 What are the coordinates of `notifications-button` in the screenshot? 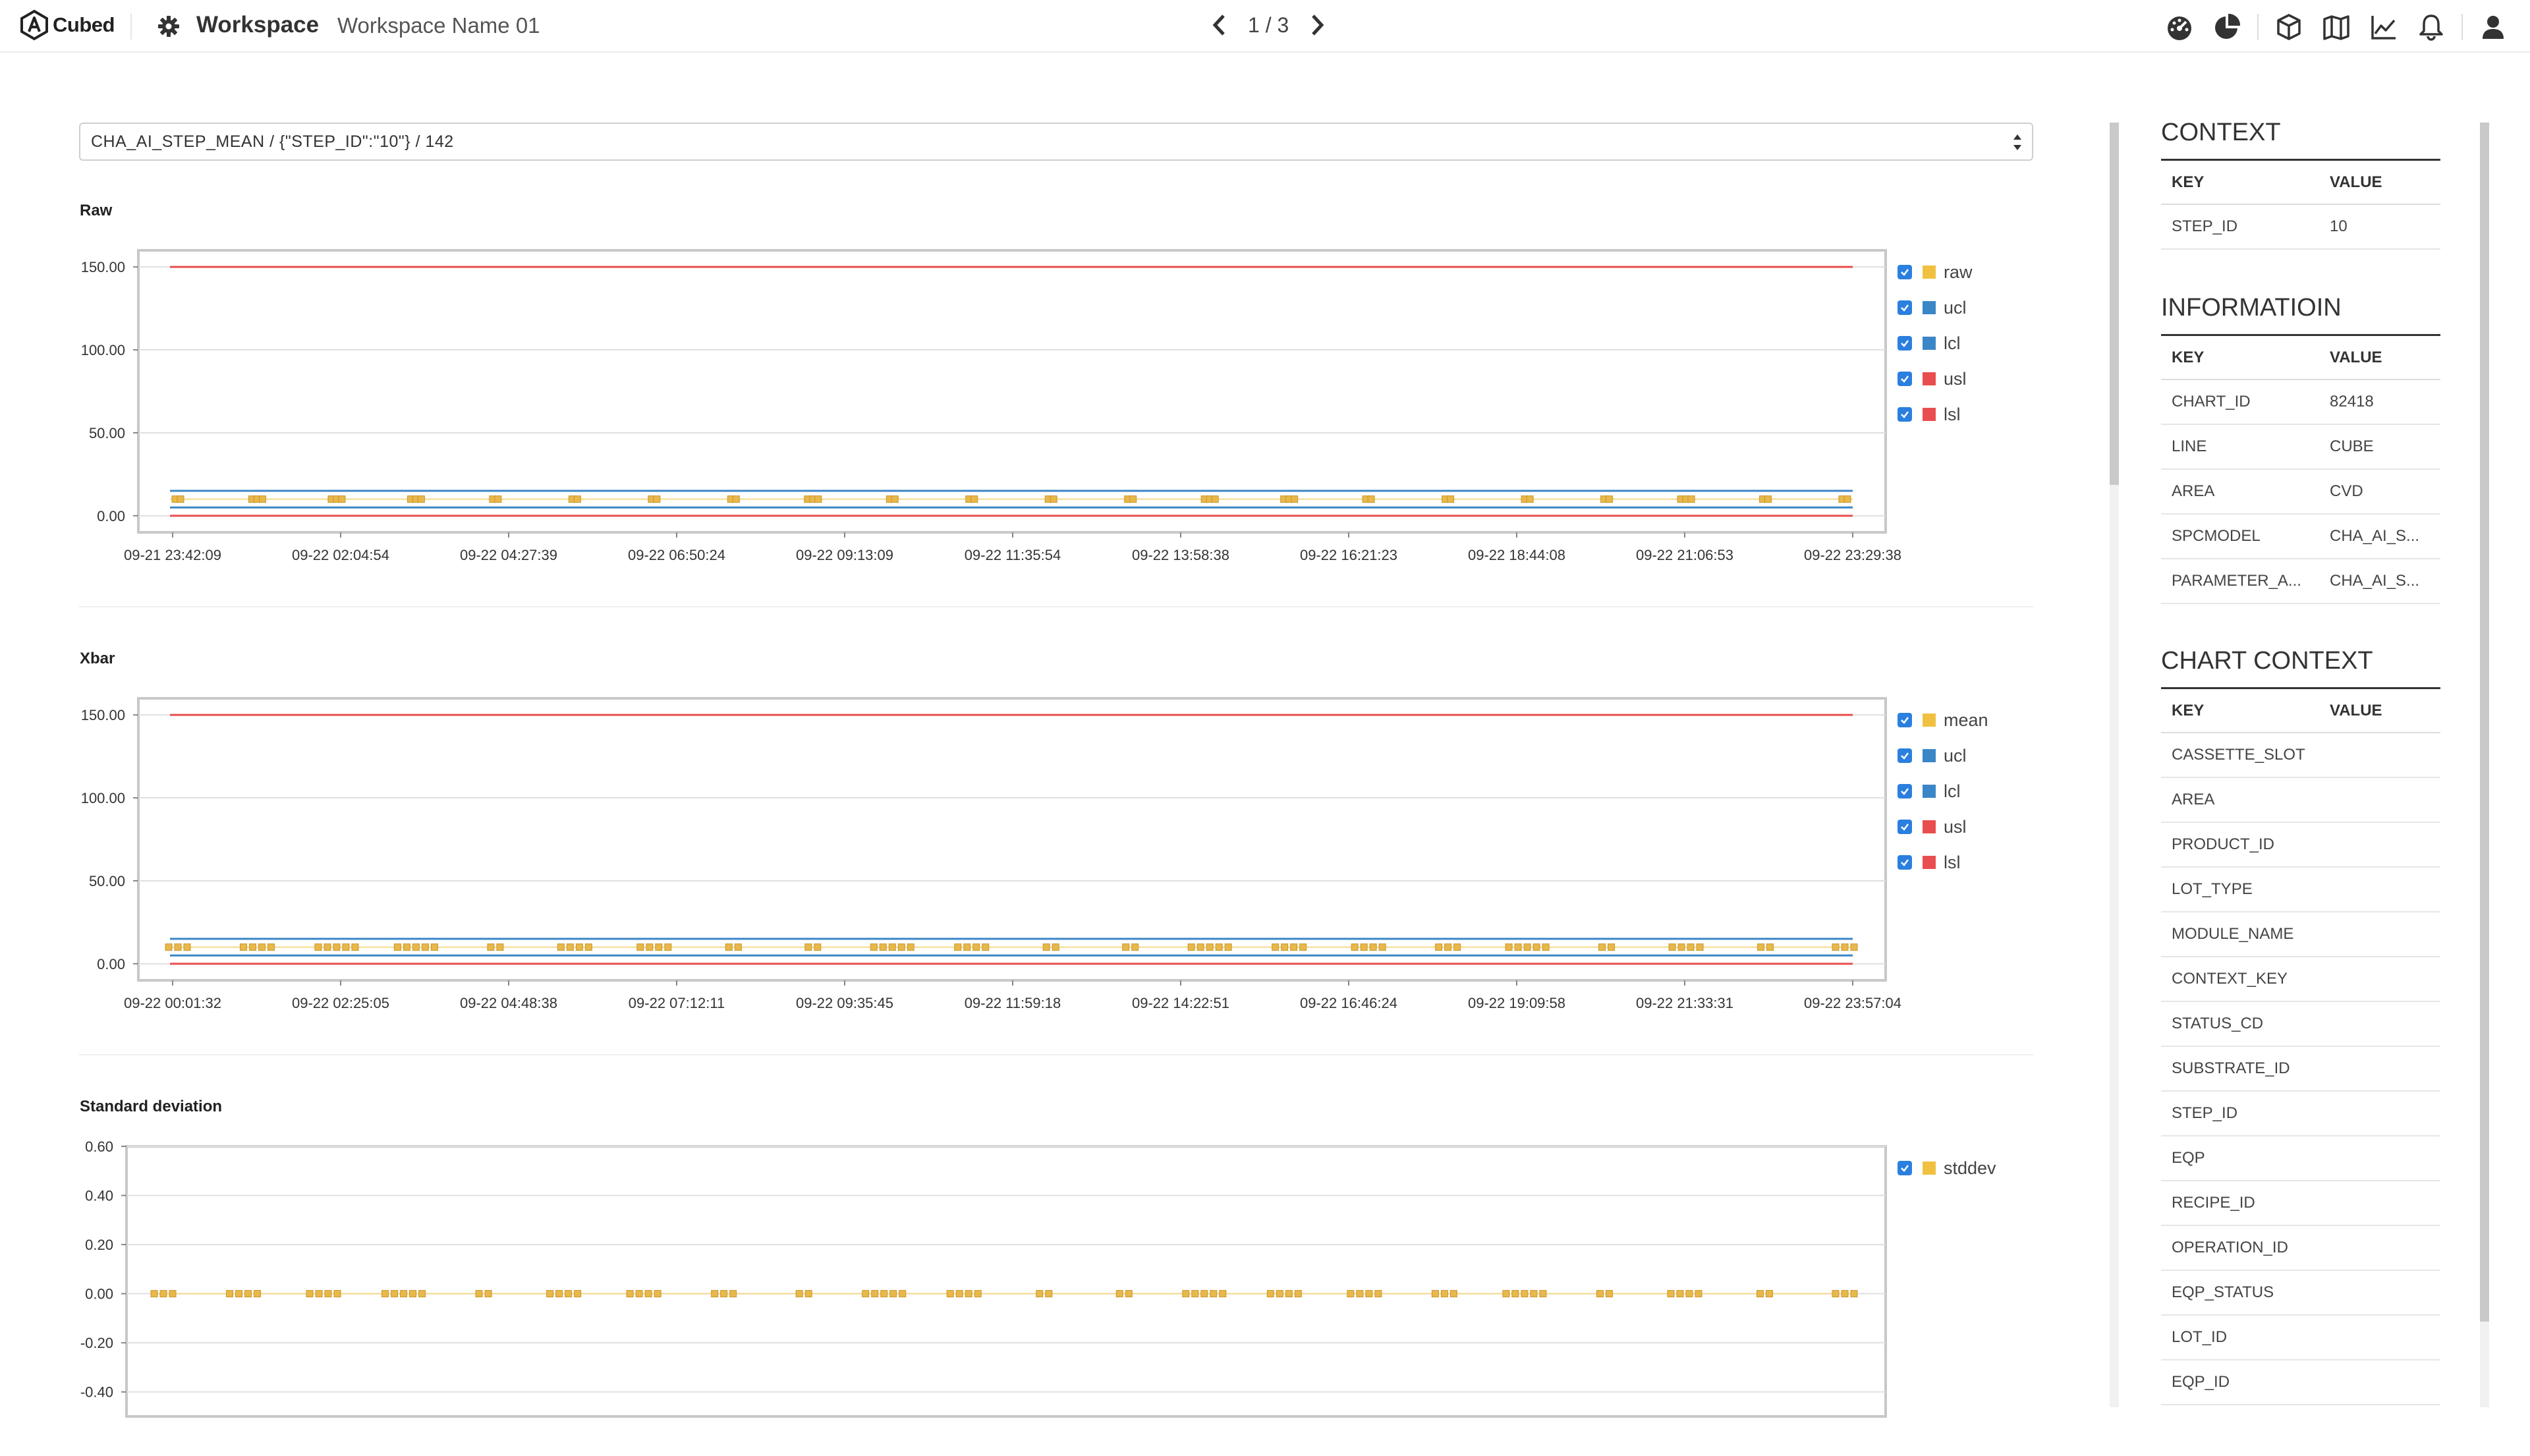 It's located at (2431, 27).